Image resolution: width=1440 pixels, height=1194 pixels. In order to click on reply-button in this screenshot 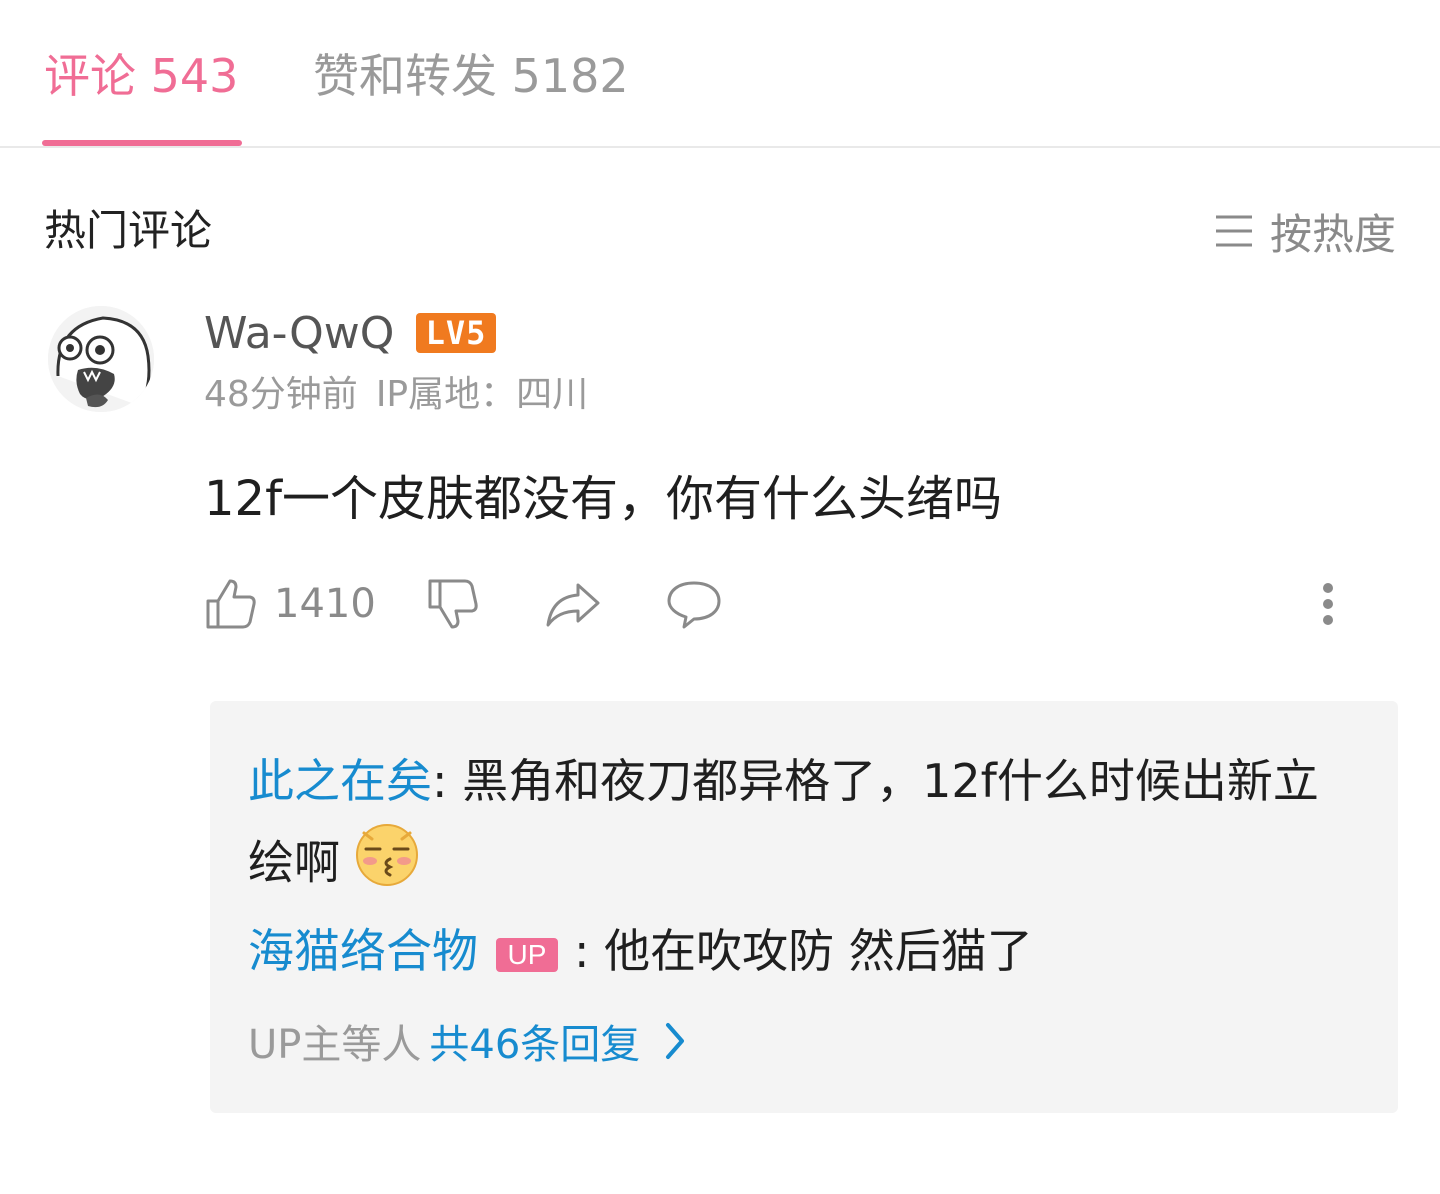, I will do `click(694, 604)`.